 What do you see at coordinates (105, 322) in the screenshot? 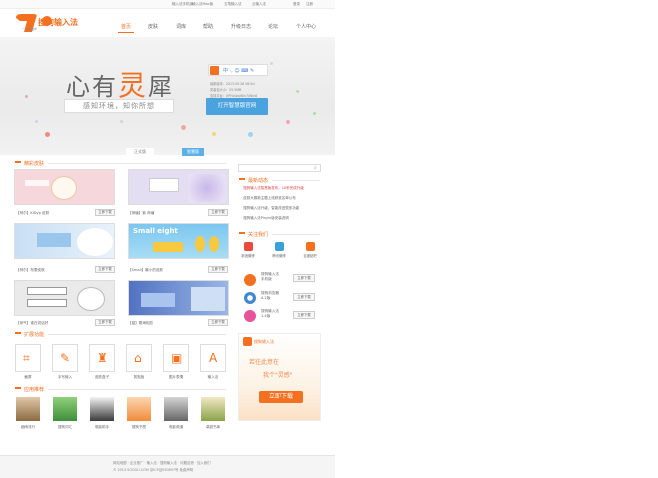
I see `skin-download-5: 立即下载` at bounding box center [105, 322].